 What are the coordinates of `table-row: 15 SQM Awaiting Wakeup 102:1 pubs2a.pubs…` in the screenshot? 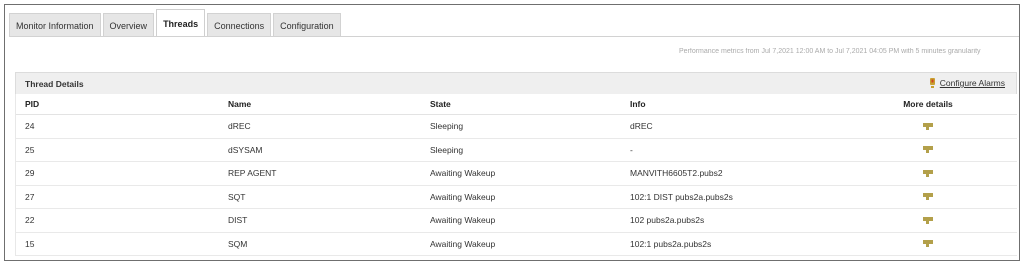 It's located at (516, 244).